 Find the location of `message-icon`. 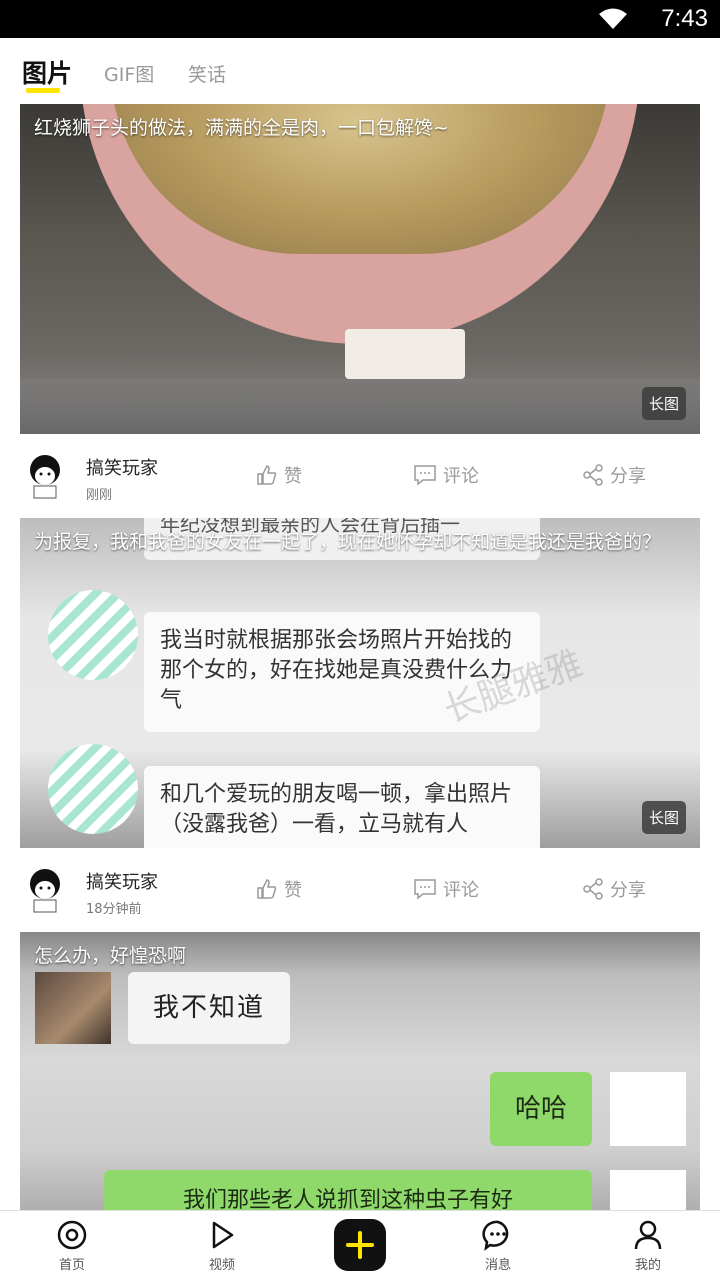

message-icon is located at coordinates (495, 1235).